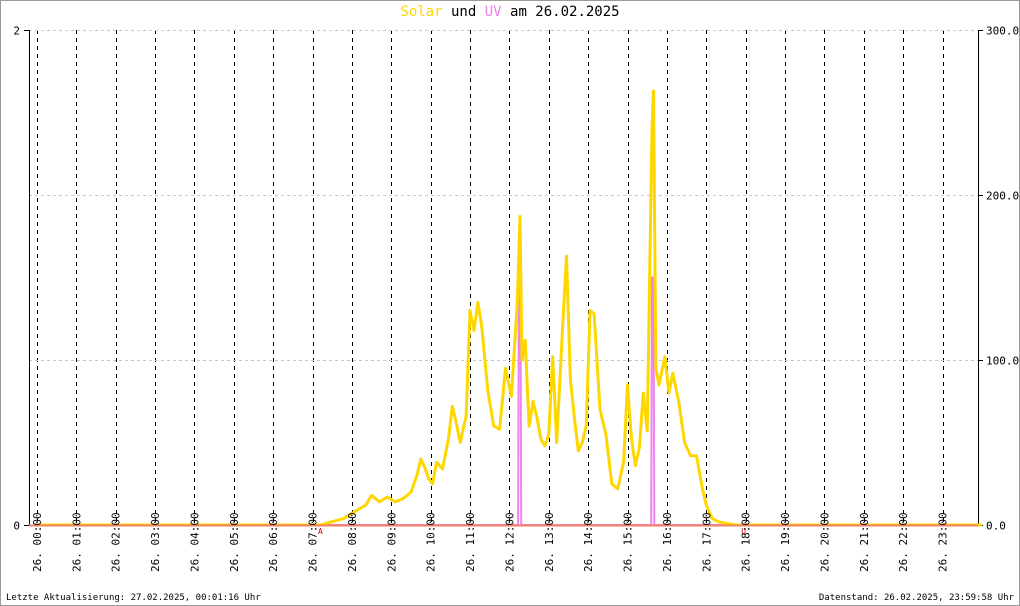 This screenshot has height=606, width=1020. I want to click on x-tick-label: 26. 09:00, so click(391, 542).